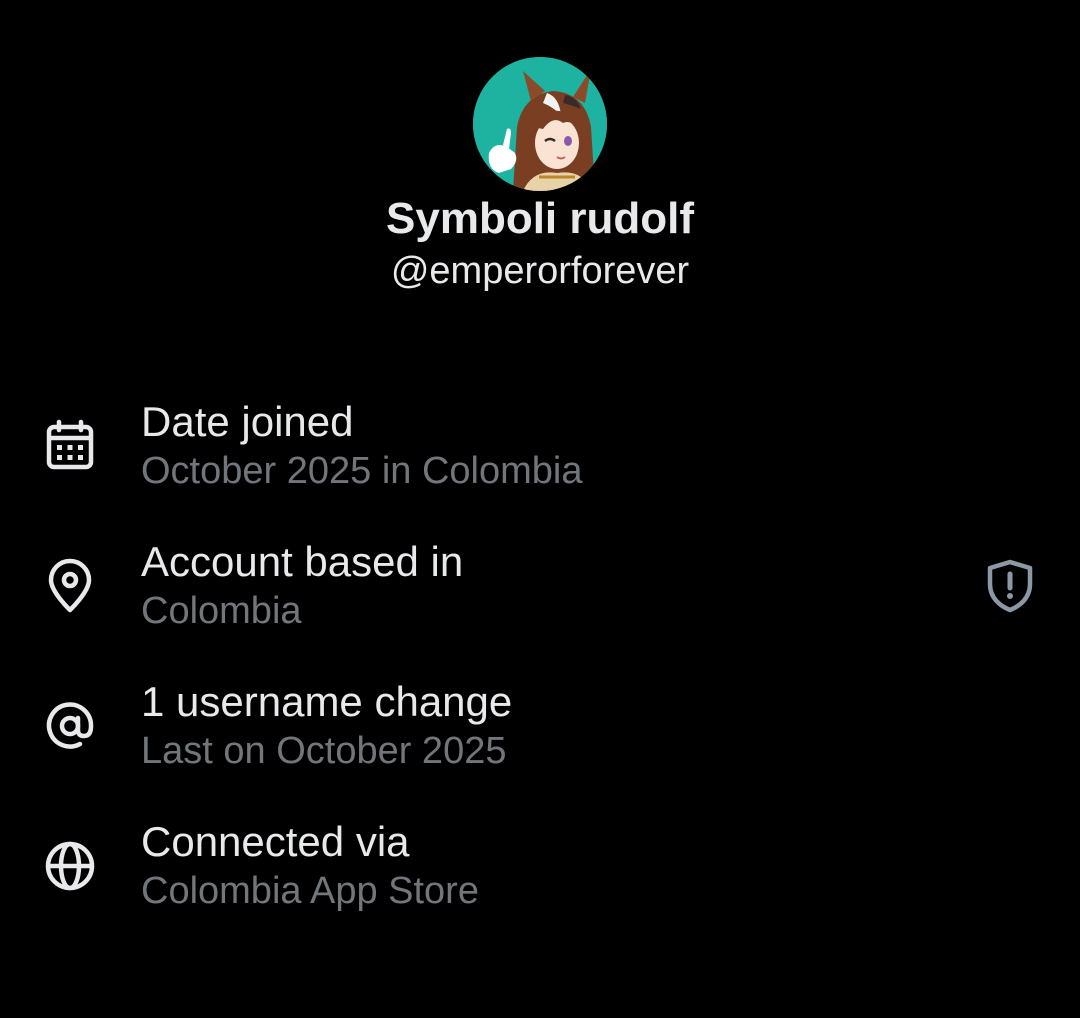 The height and width of the screenshot is (1018, 1080). I want to click on about-item-title: Account based in, so click(302, 561).